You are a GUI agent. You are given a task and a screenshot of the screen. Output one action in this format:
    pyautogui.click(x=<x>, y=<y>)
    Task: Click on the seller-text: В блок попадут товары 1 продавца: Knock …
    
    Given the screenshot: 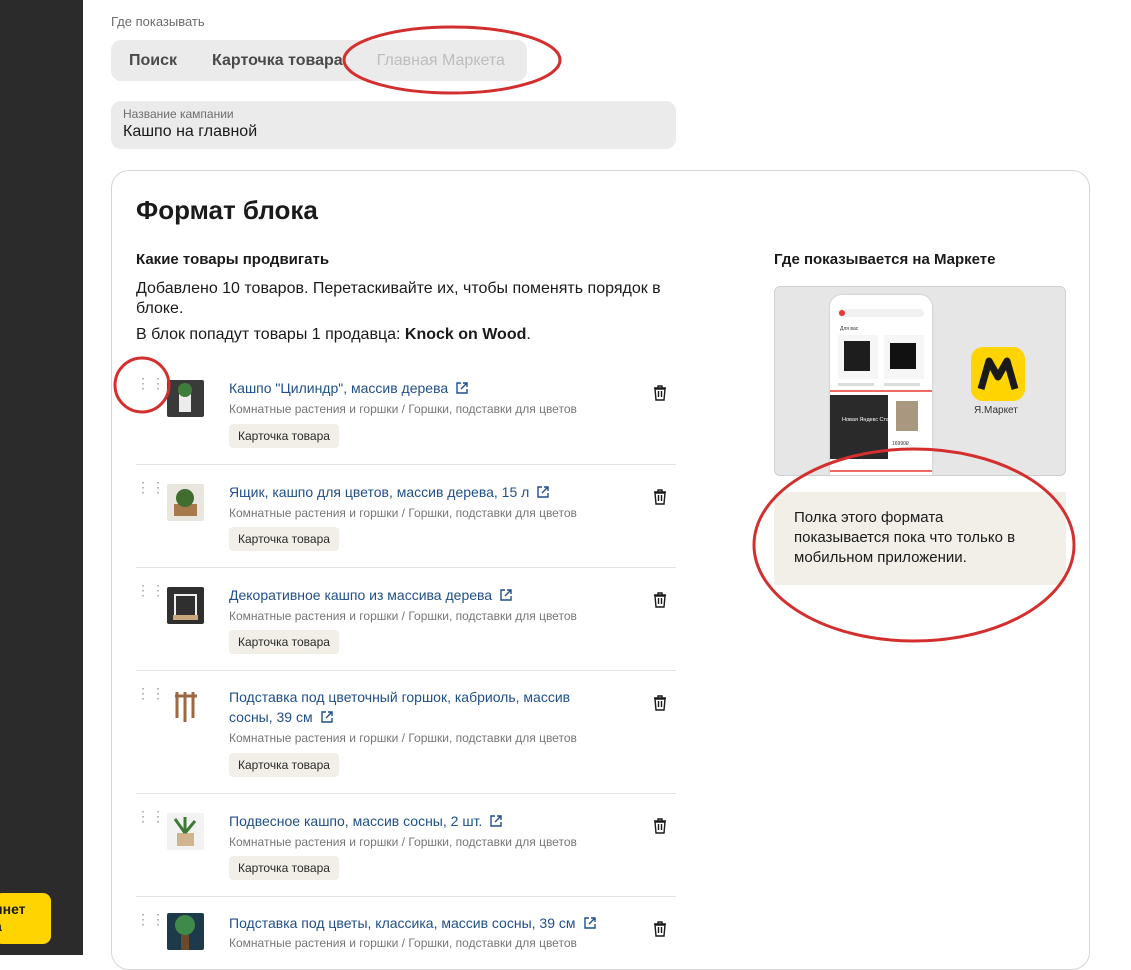 What is the action you would take?
    pyautogui.click(x=333, y=334)
    